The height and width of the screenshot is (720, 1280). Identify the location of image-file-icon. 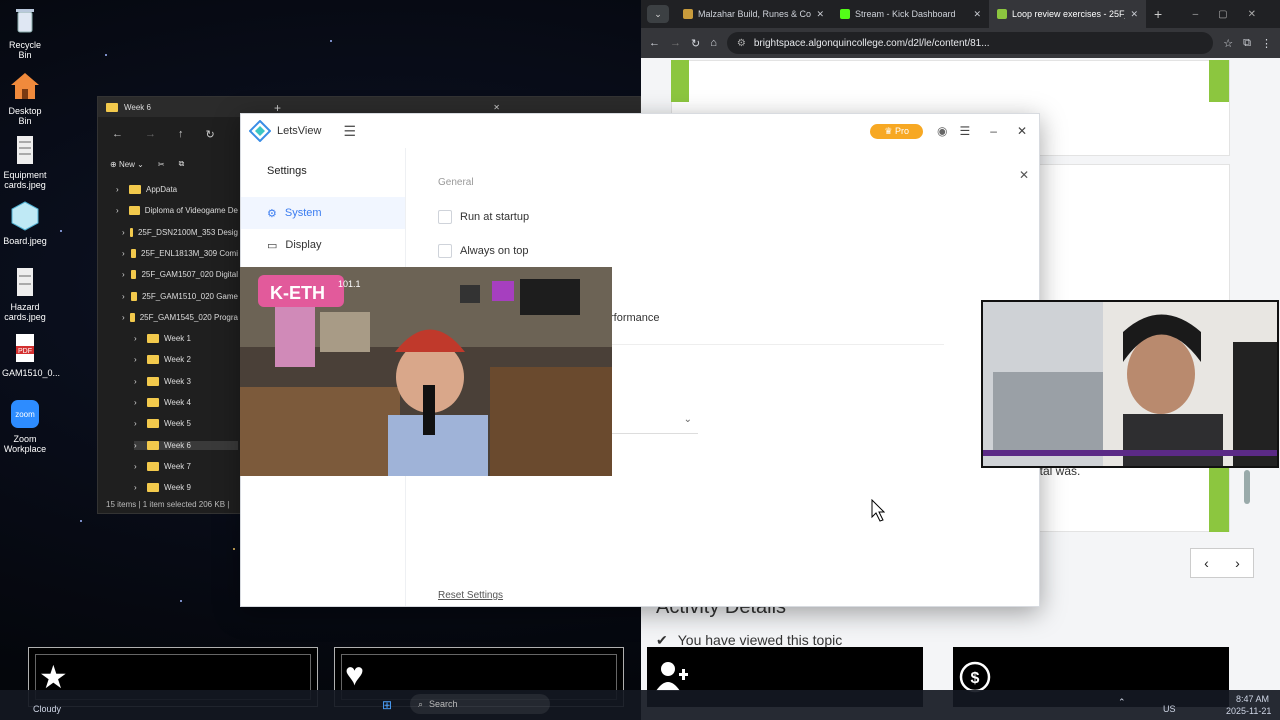
(25, 282).